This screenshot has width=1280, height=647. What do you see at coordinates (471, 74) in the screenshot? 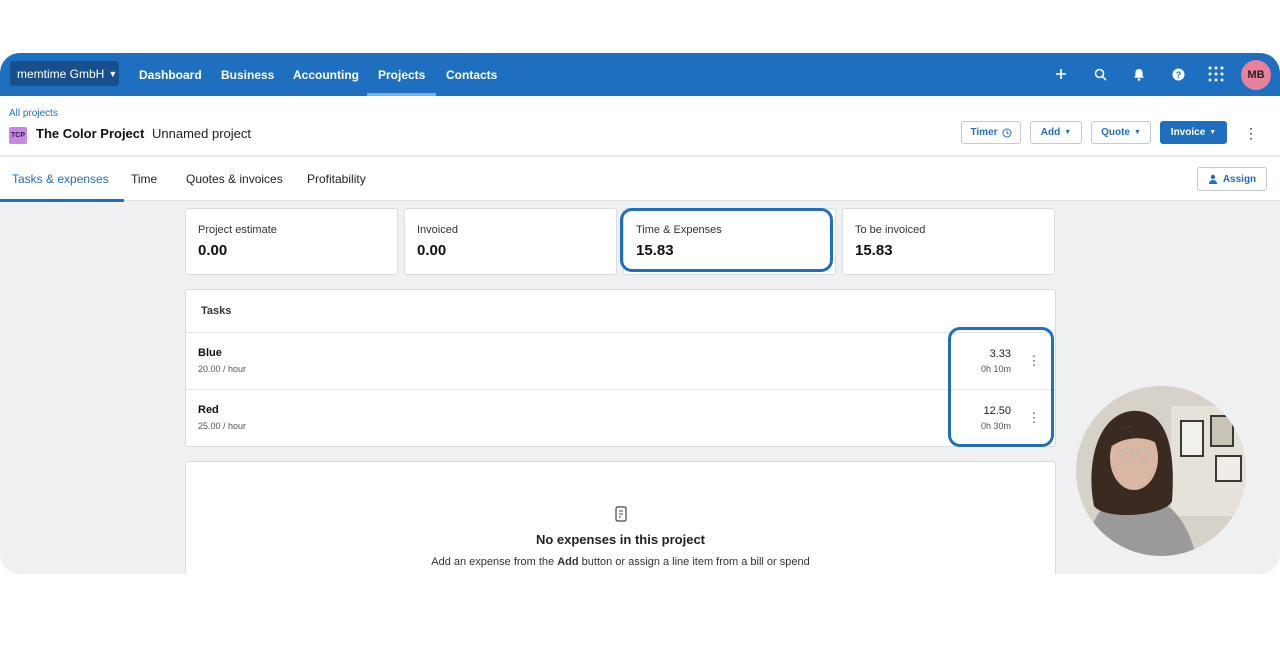
I see `nav-contacts: Contacts` at bounding box center [471, 74].